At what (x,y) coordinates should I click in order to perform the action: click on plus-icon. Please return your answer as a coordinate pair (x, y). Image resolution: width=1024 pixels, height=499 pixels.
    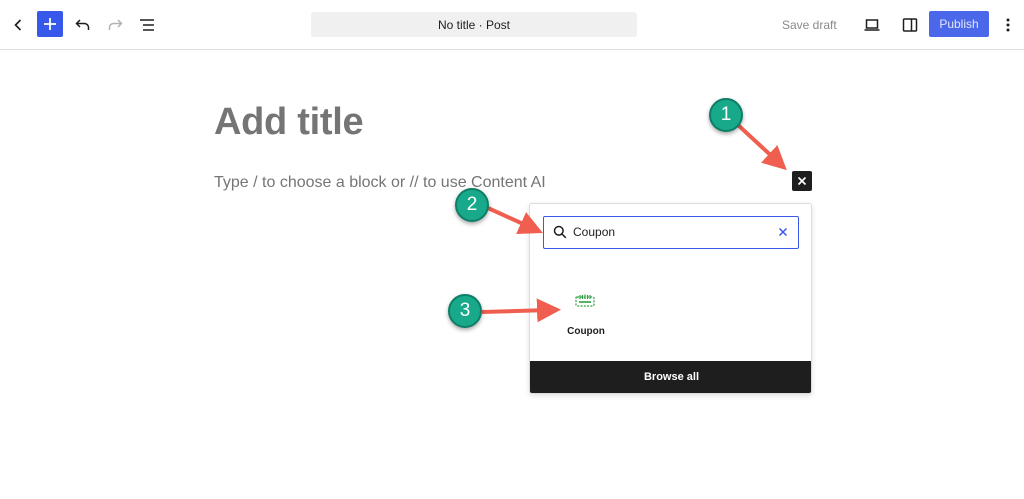
    Looking at the image, I should click on (50, 24).